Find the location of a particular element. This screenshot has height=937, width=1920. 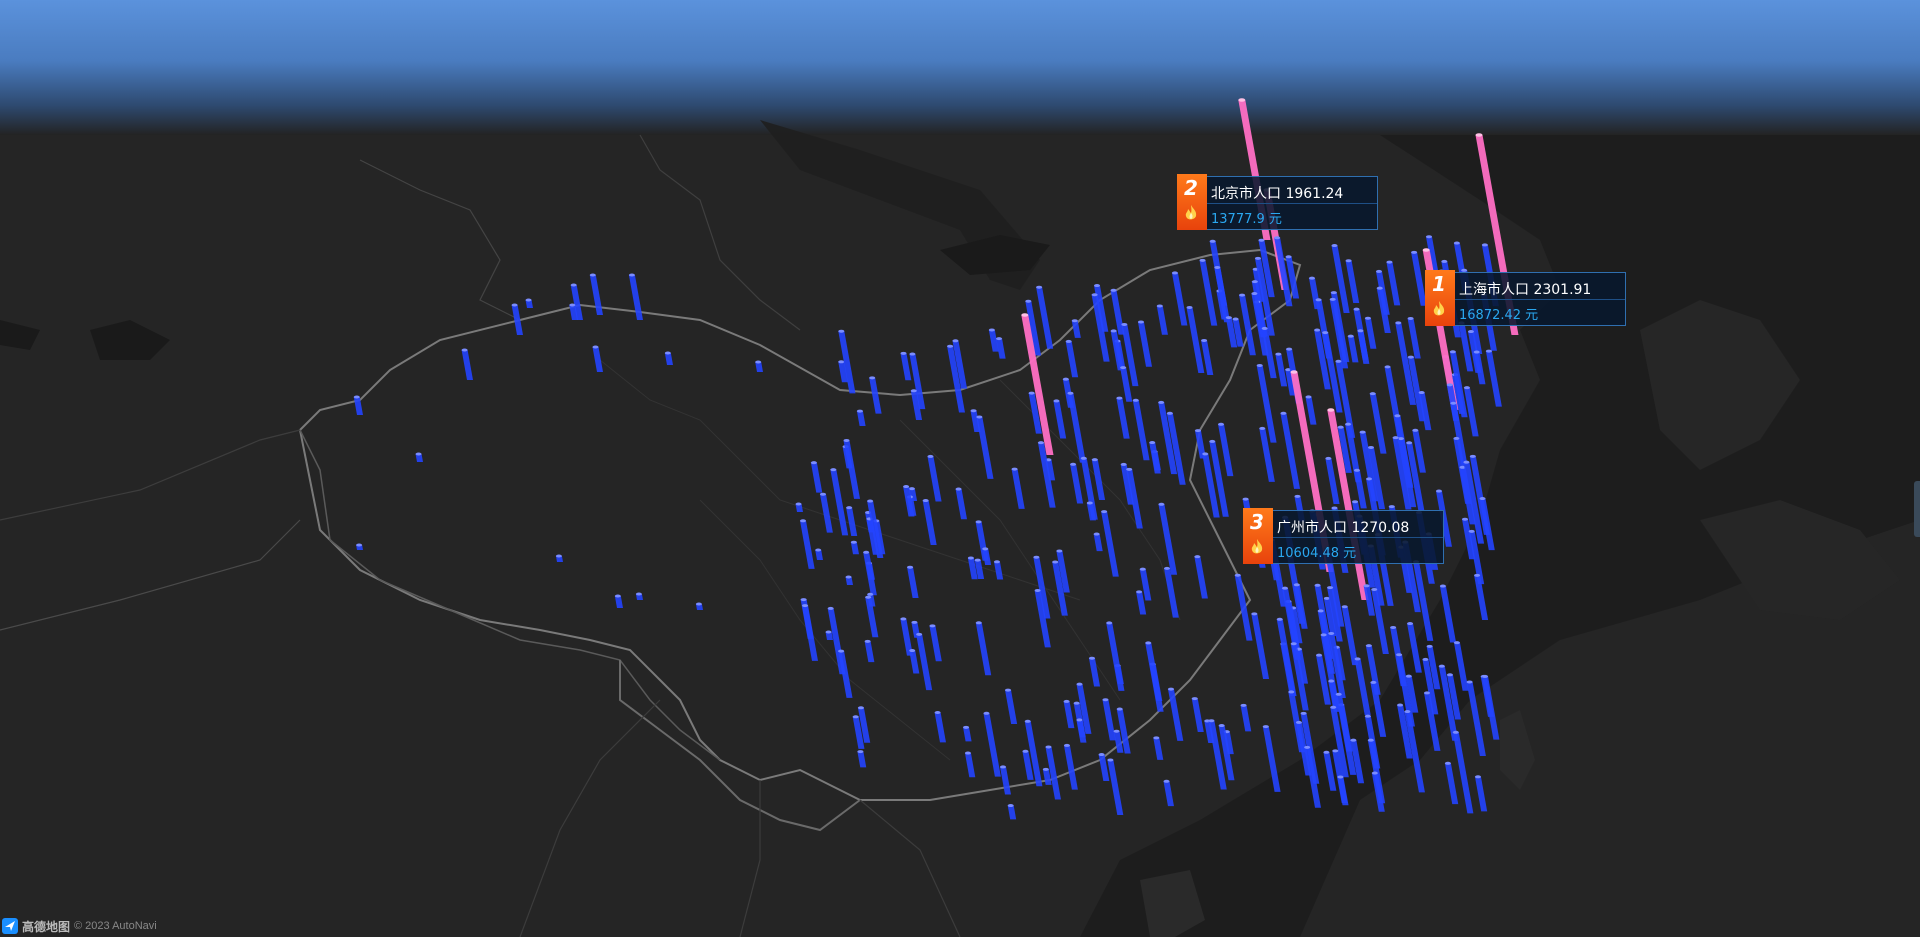

rank-badge: 1 is located at coordinates (1440, 298).